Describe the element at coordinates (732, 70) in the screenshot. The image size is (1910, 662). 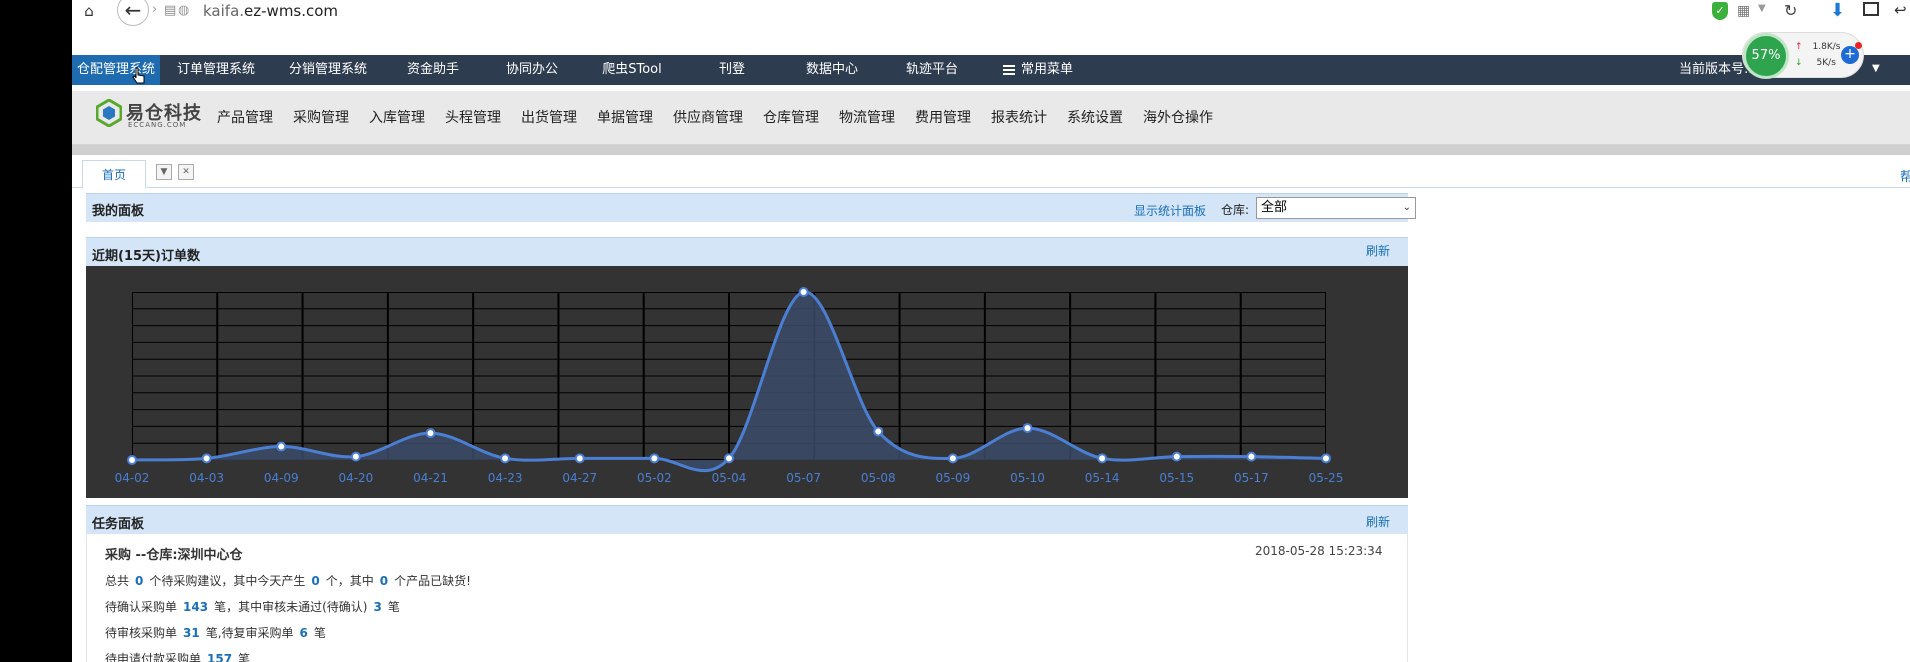
I see `nav-item-listing: 刊登` at that location.